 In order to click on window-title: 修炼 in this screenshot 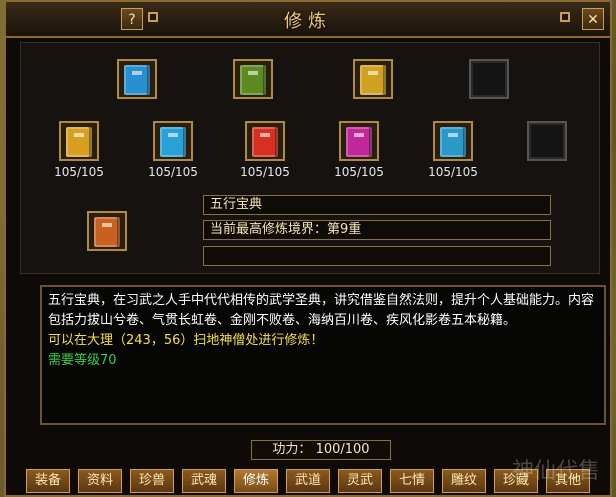, I will do `click(308, 21)`.